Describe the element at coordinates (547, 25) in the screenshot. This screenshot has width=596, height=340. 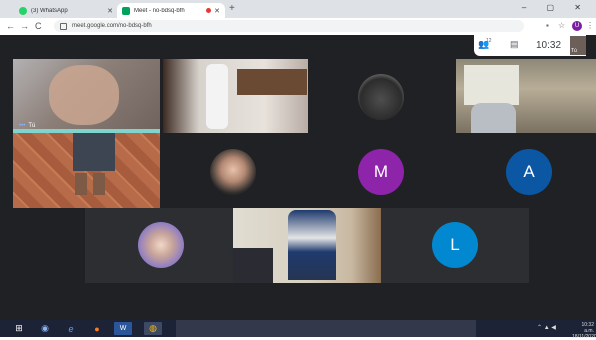
I see `camera-icon: ▪` at that location.